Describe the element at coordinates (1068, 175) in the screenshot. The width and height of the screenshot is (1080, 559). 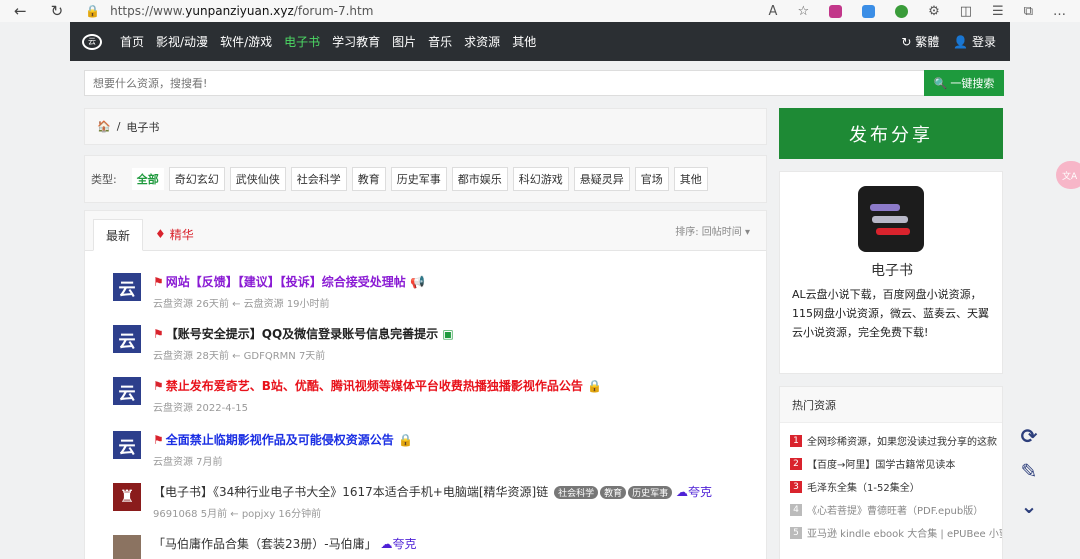
I see `translate-icon: 文A` at that location.